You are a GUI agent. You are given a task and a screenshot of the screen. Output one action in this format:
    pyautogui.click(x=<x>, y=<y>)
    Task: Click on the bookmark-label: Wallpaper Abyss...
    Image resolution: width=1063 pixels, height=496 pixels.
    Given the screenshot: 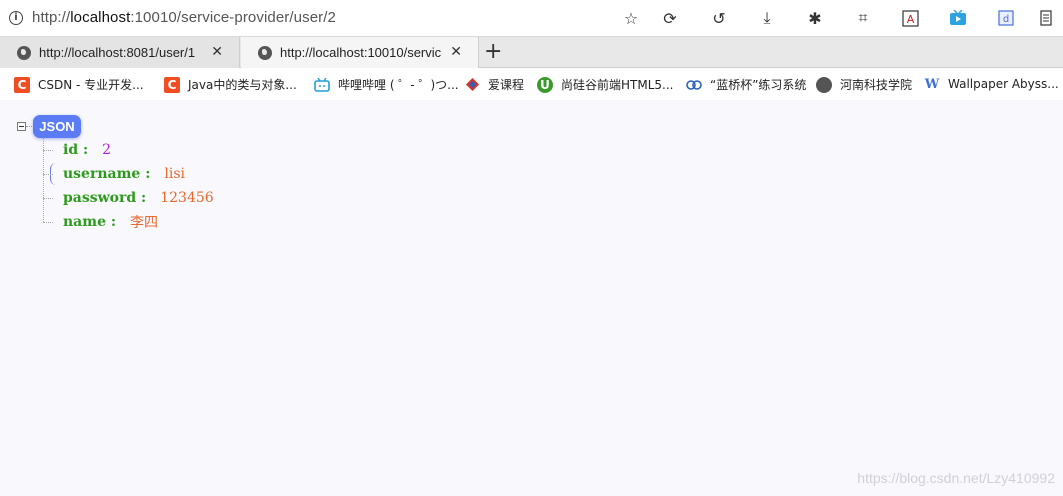 What is the action you would take?
    pyautogui.click(x=1003, y=84)
    